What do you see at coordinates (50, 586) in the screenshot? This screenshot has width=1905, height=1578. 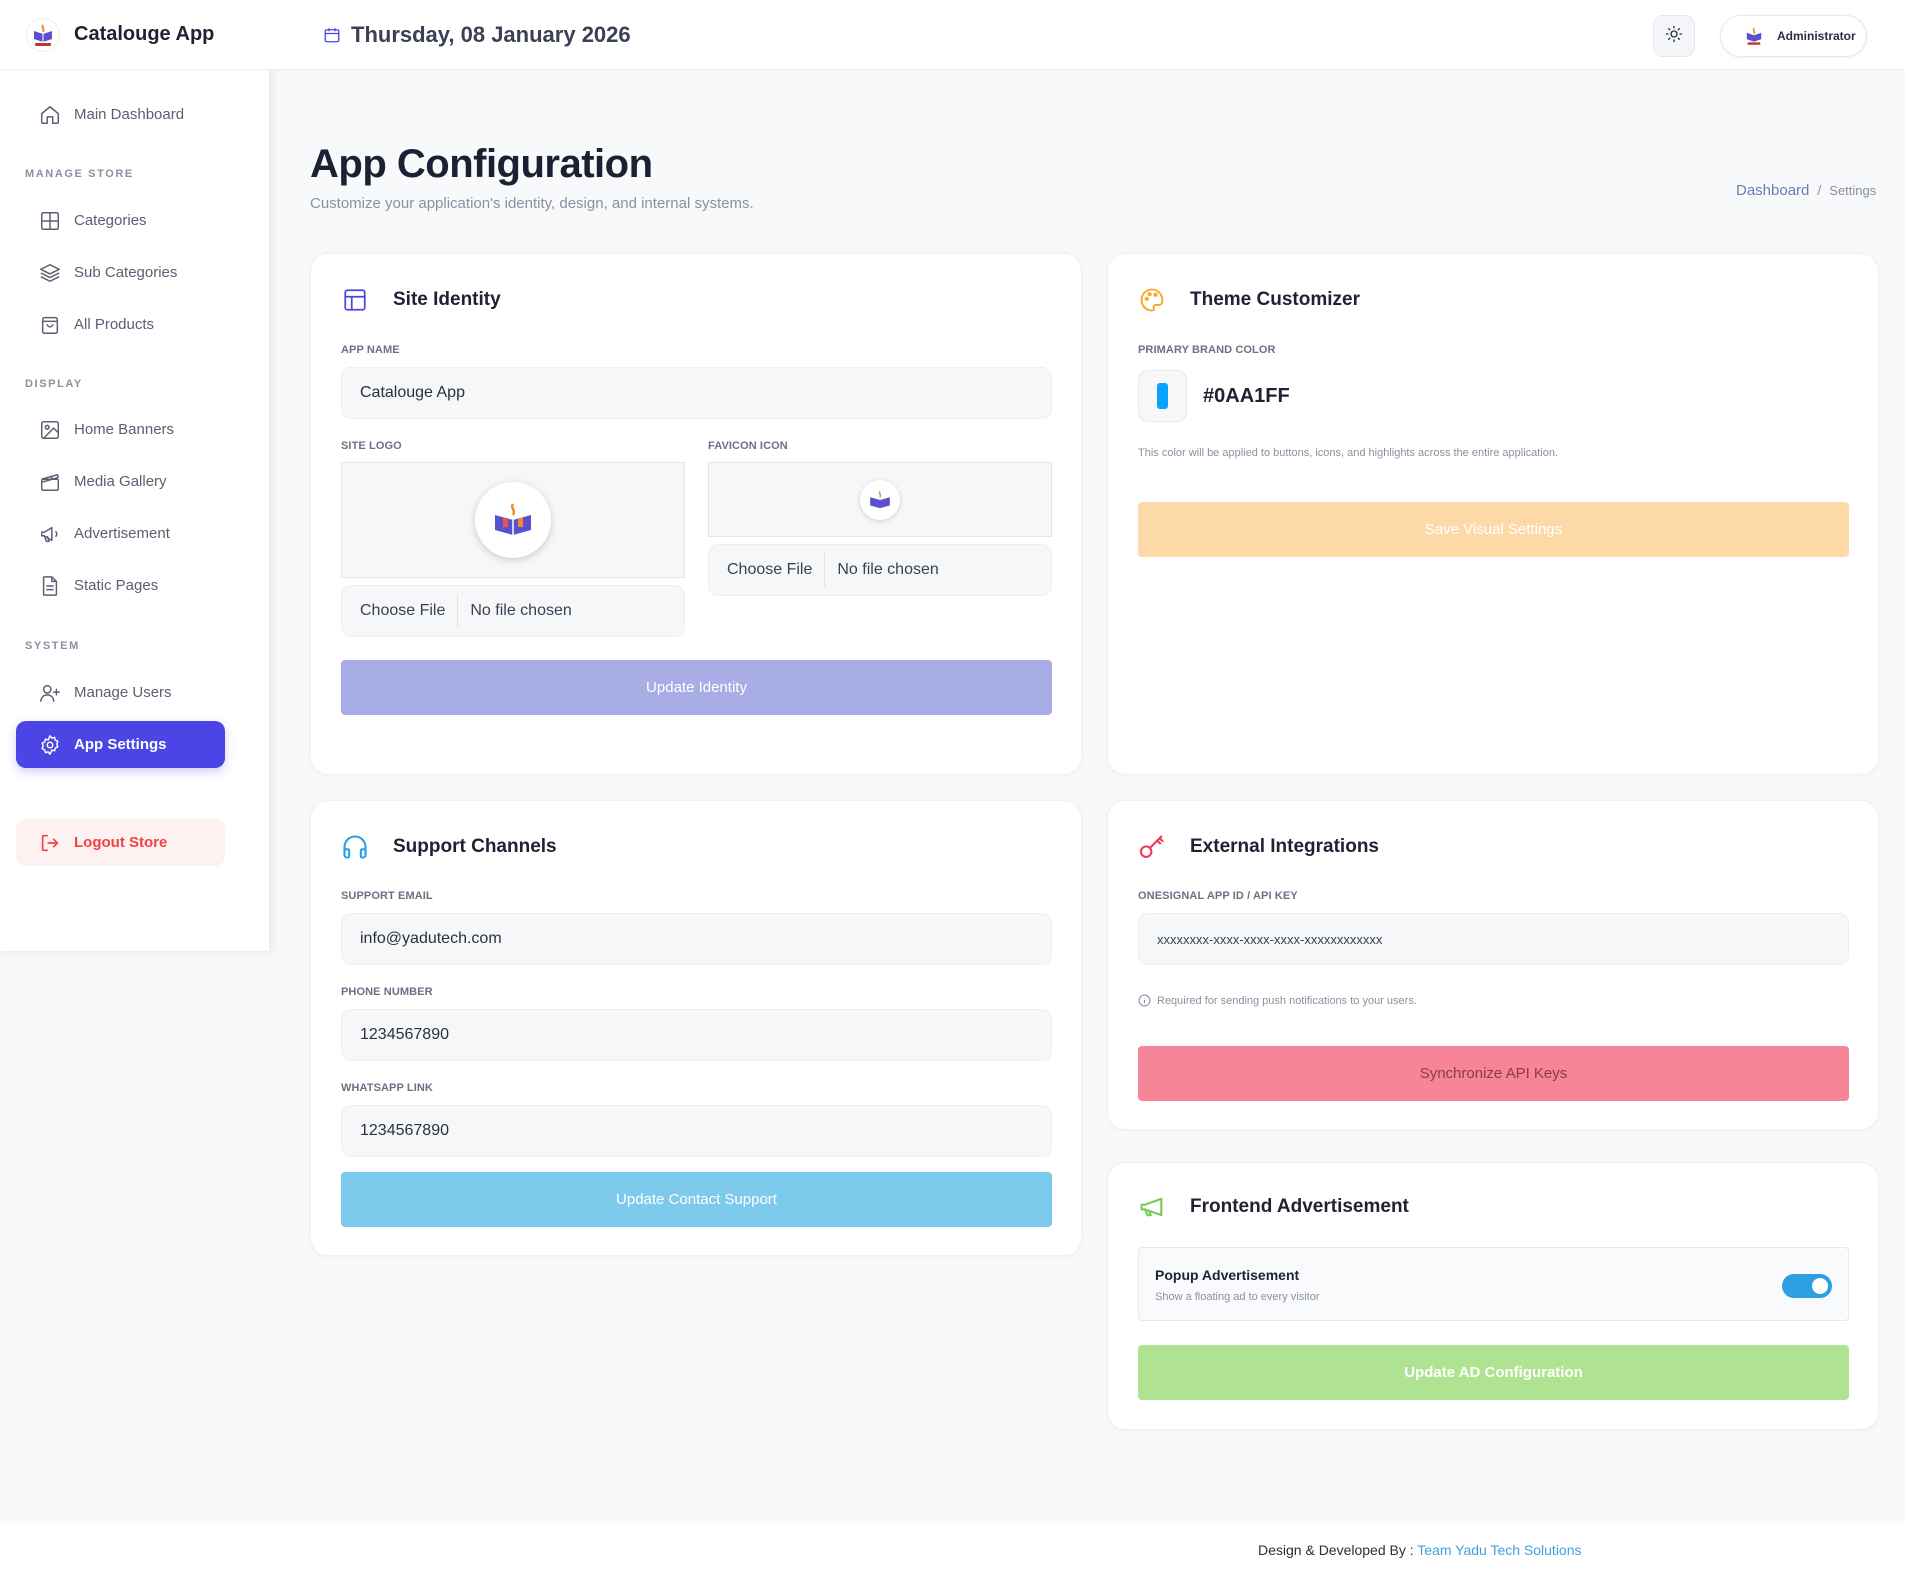 I see `document-icon` at bounding box center [50, 586].